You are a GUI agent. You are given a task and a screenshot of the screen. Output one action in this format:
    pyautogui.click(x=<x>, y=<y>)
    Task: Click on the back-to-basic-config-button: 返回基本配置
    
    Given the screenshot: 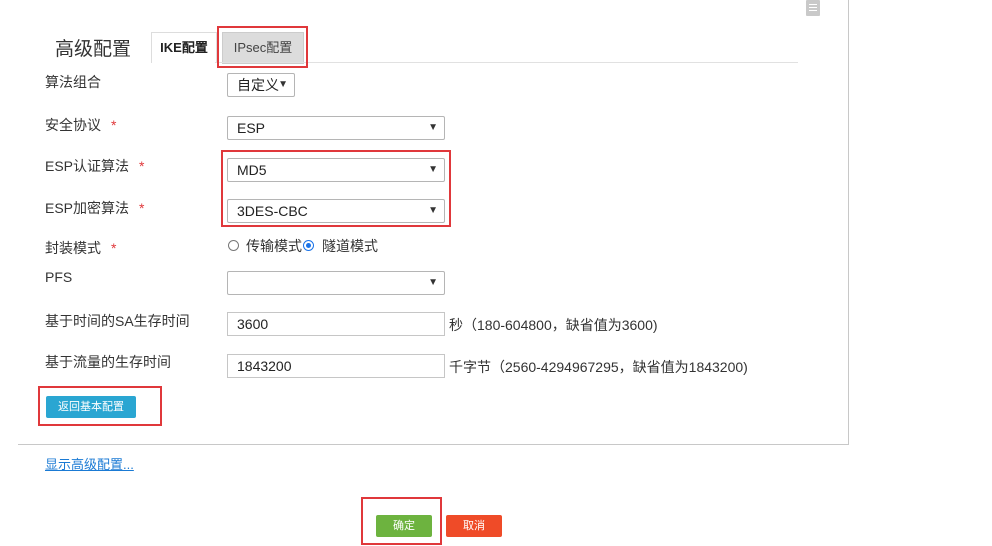 What is the action you would take?
    pyautogui.click(x=91, y=407)
    